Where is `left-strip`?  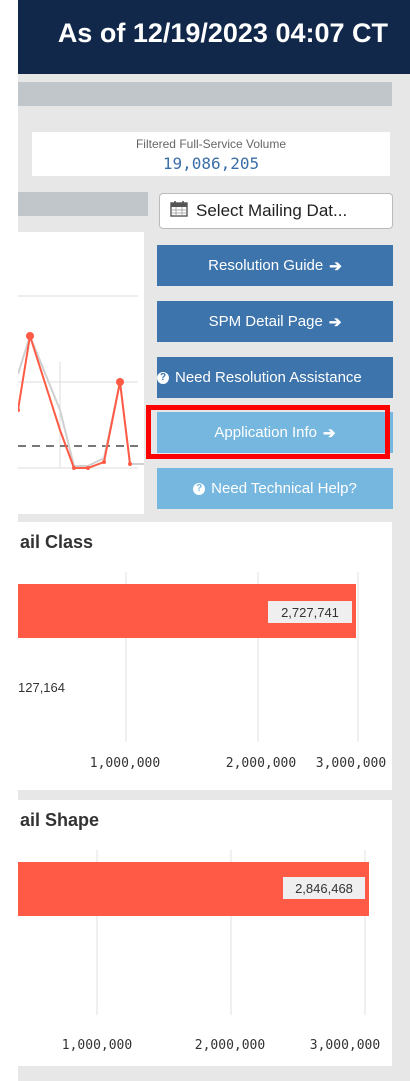
left-strip is located at coordinates (9, 540).